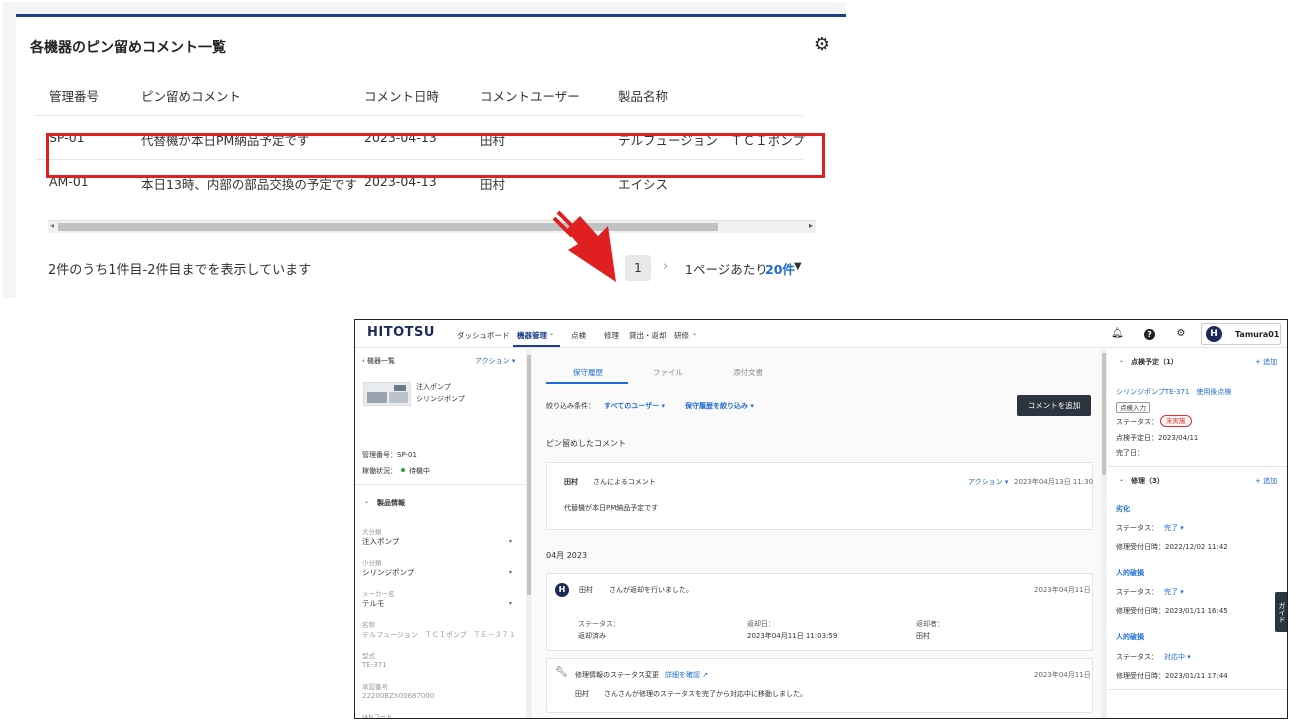 This screenshot has height=725, width=1297. I want to click on help-icon: ?, so click(1149, 334).